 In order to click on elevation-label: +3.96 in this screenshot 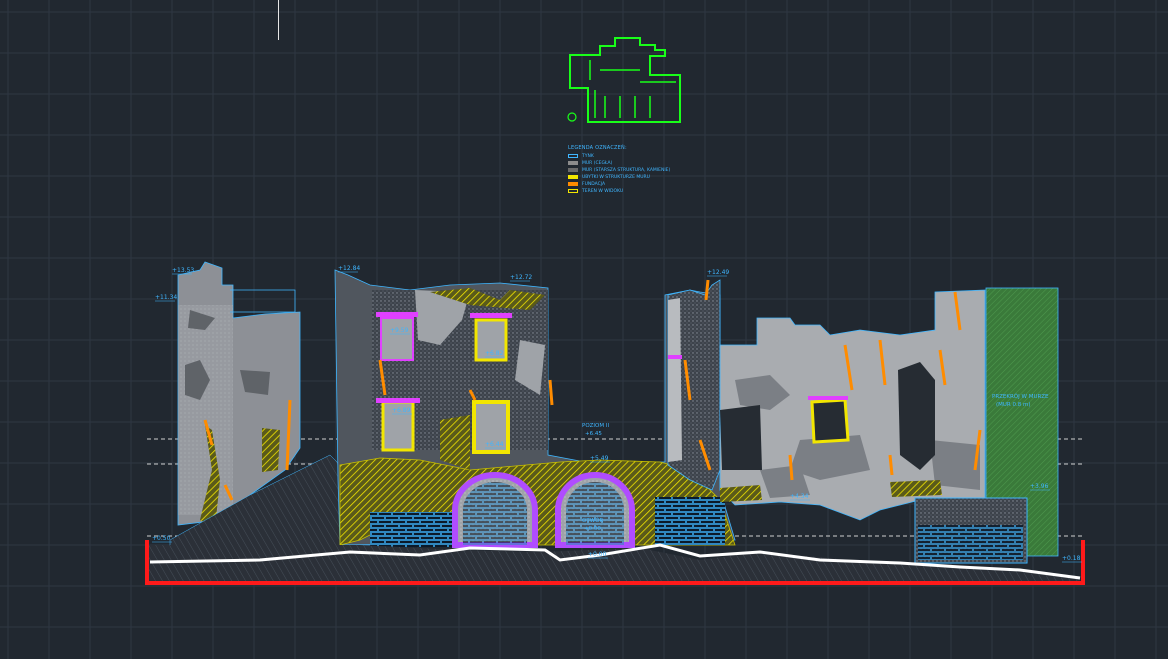, I will do `click(1039, 486)`.